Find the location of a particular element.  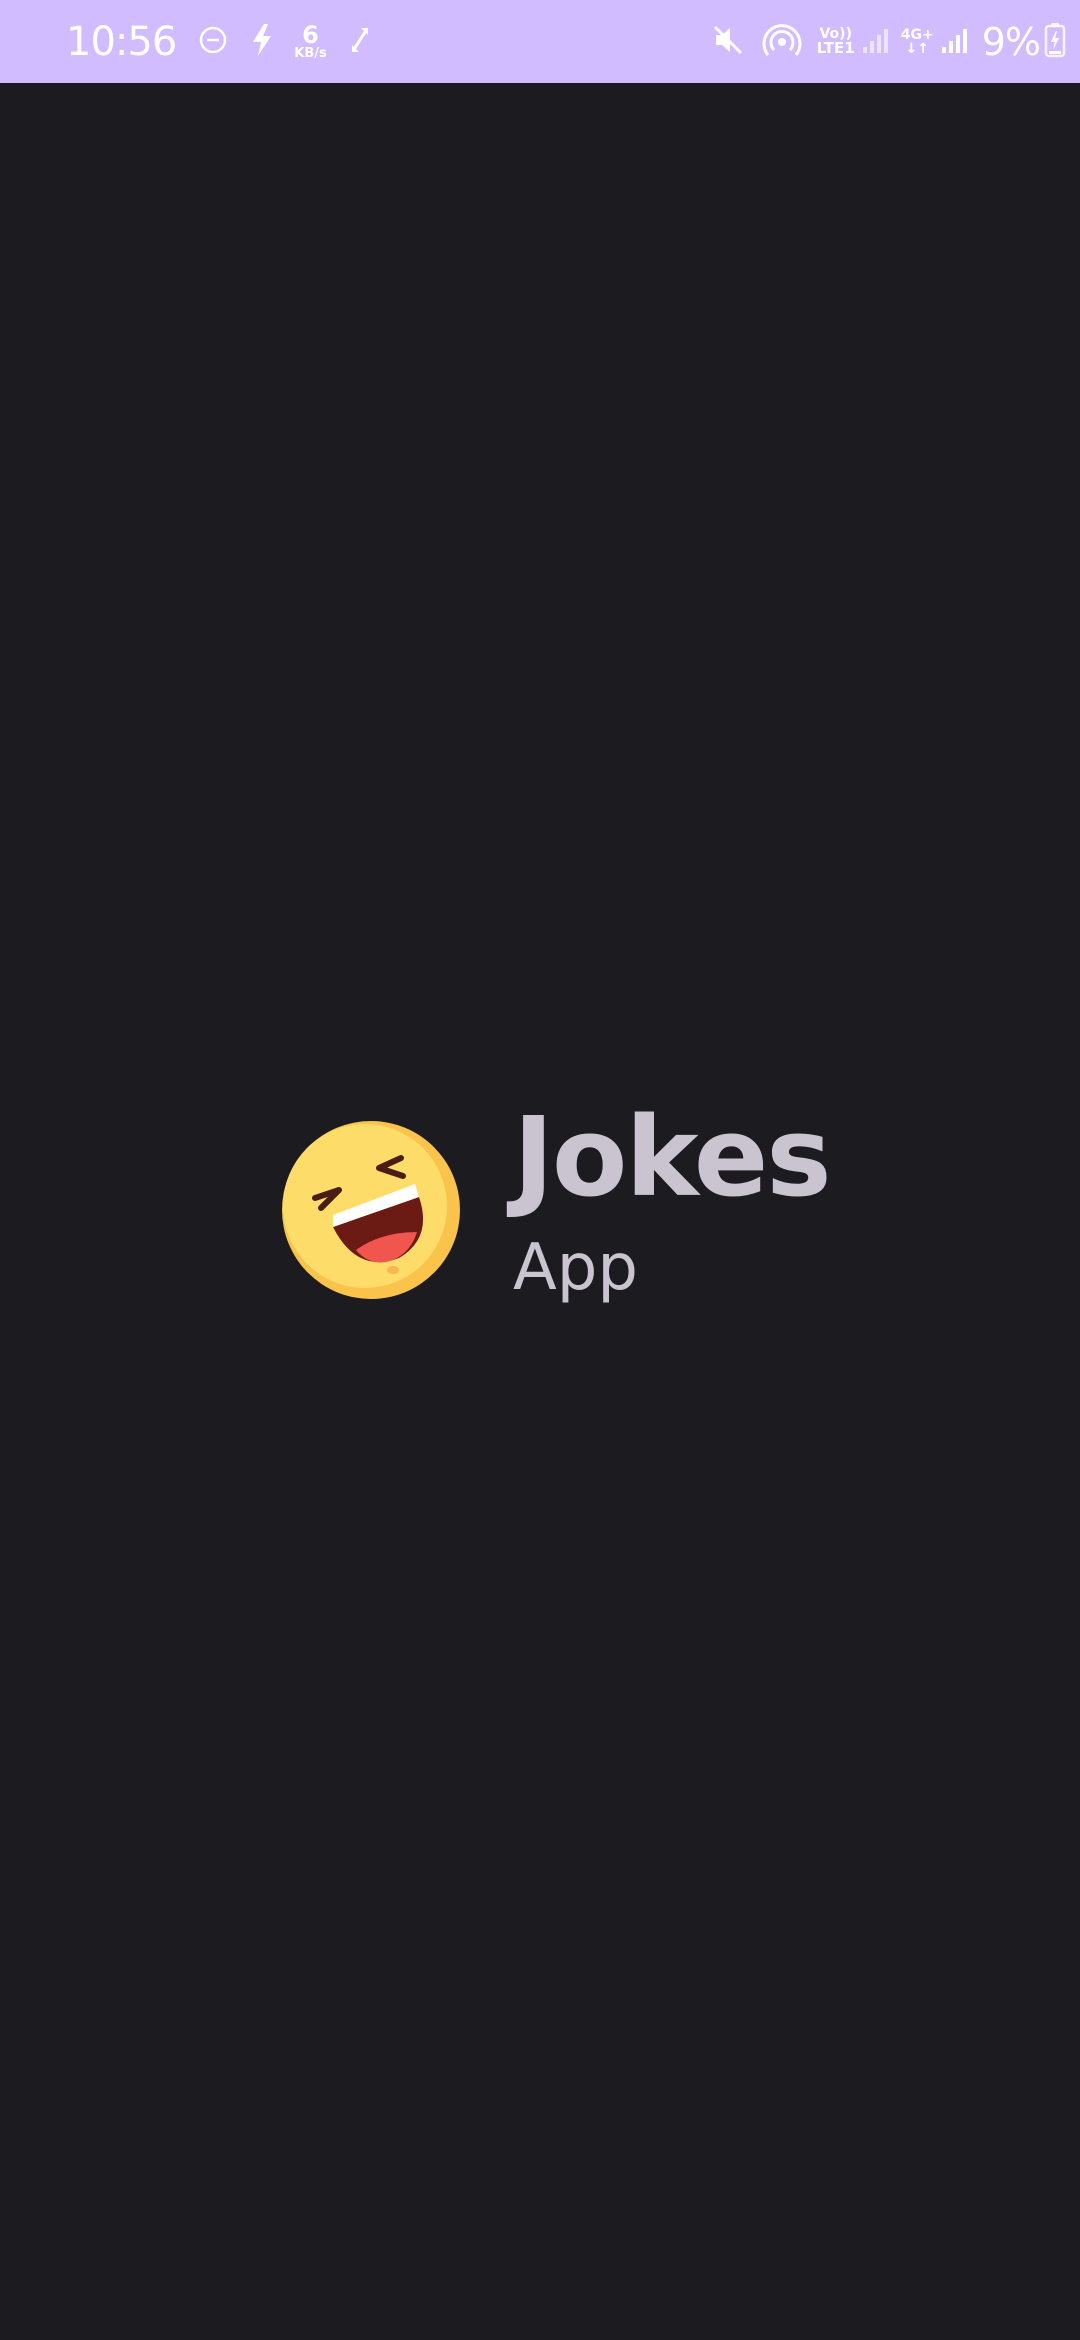

network-speed-value: 6 is located at coordinates (310, 35).